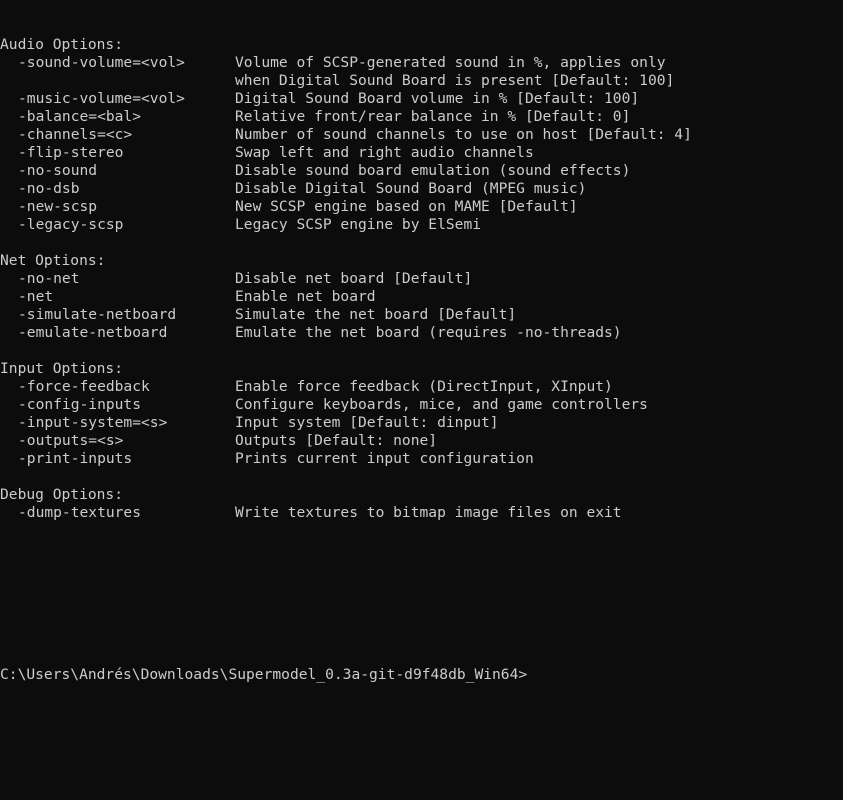  I want to click on option-flag: -emulate-netboard, so click(93, 332).